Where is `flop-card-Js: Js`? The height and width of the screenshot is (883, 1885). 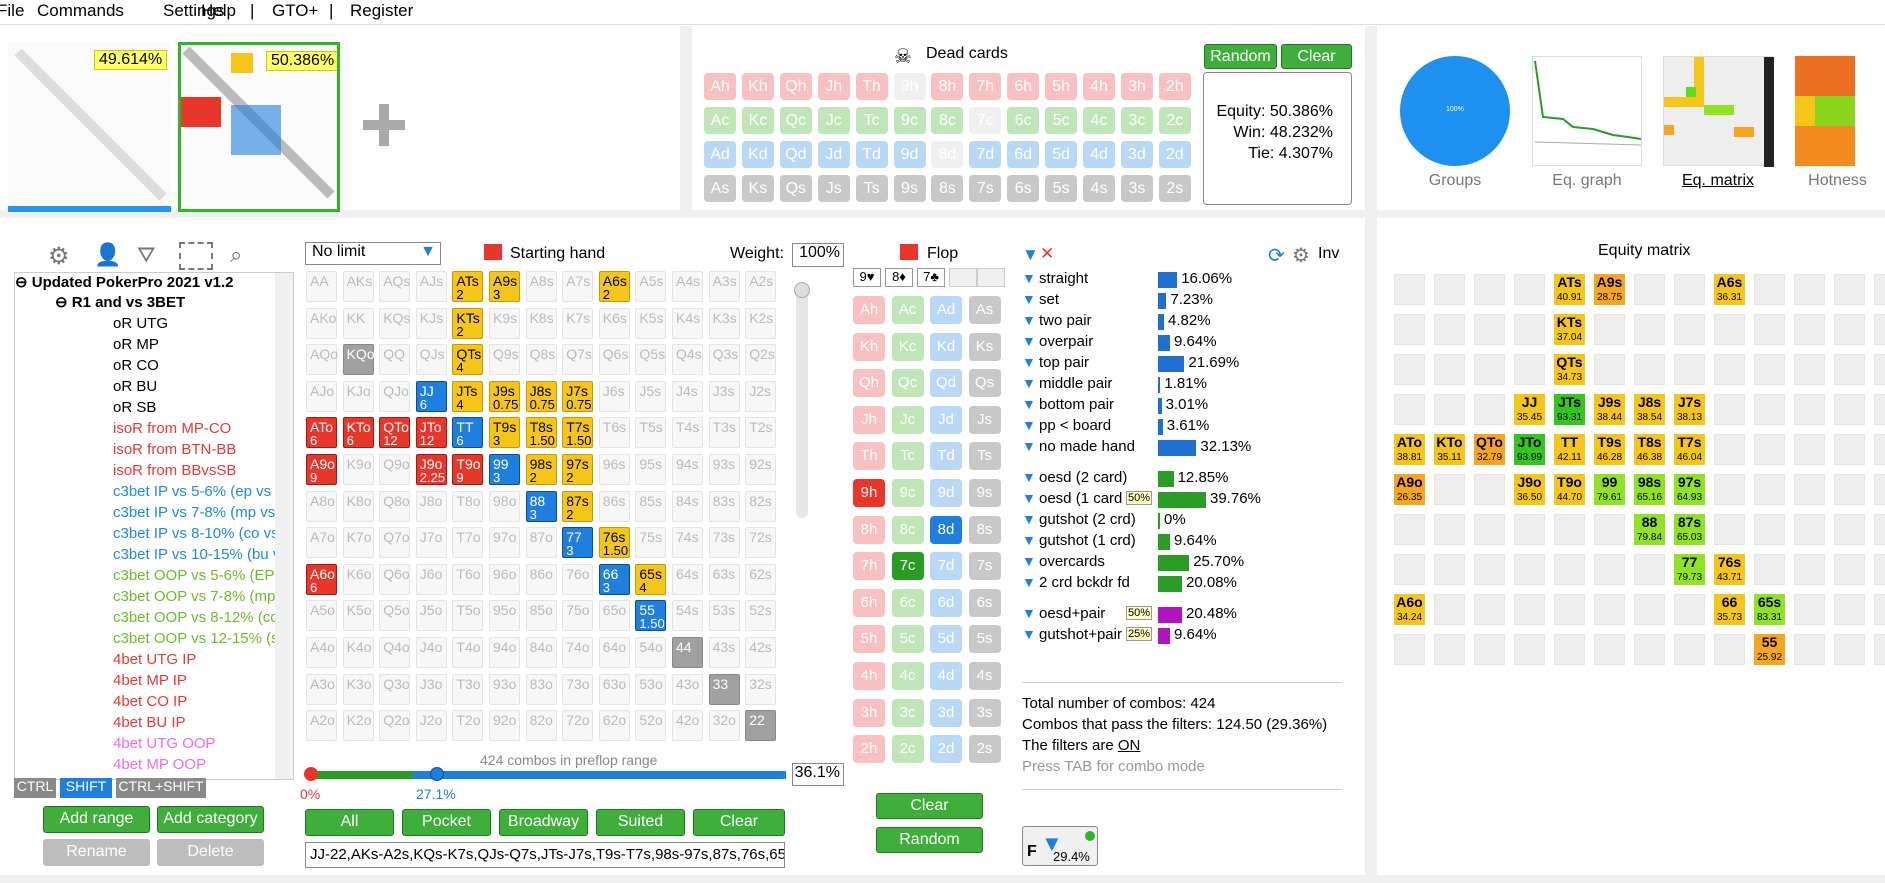
flop-card-Js: Js is located at coordinates (984, 419).